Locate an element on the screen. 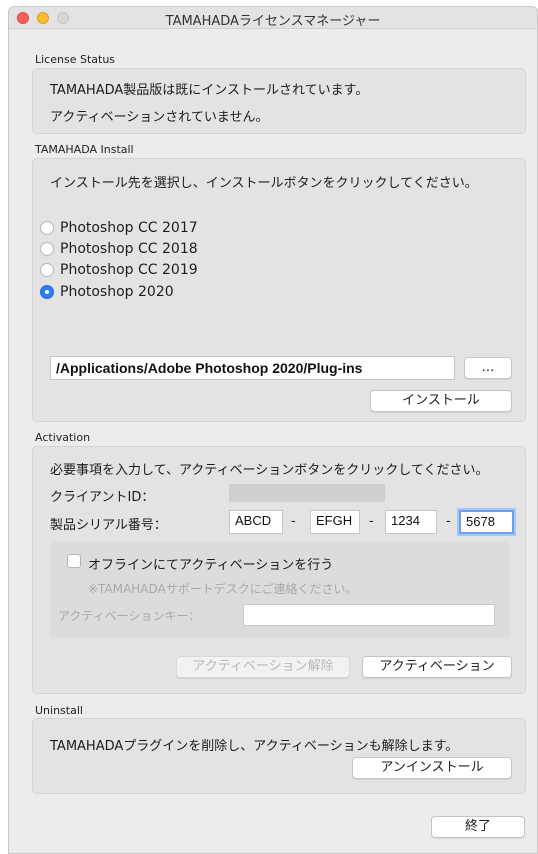 The width and height of the screenshot is (538, 854). radio-label: Photoshop CC 2017 is located at coordinates (129, 228).